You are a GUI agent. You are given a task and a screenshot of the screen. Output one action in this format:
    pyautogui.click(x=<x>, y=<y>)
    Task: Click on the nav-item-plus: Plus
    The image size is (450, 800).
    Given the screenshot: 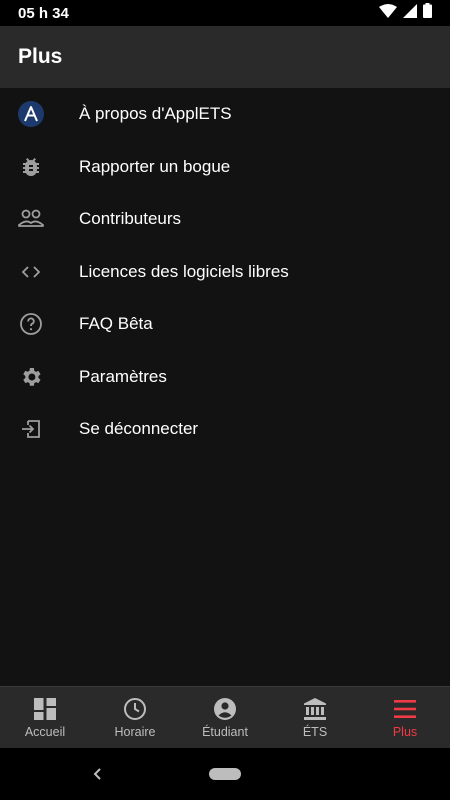 What is the action you would take?
    pyautogui.click(x=405, y=717)
    